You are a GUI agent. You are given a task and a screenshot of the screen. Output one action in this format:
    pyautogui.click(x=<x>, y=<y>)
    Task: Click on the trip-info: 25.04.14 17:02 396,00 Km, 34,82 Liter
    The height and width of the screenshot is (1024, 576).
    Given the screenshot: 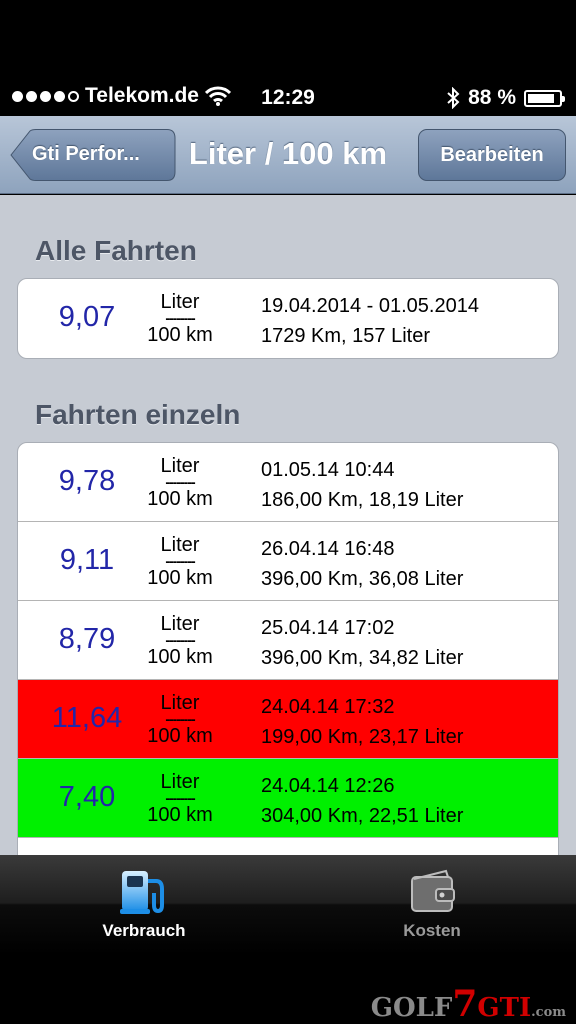 What is the action you would take?
    pyautogui.click(x=362, y=643)
    